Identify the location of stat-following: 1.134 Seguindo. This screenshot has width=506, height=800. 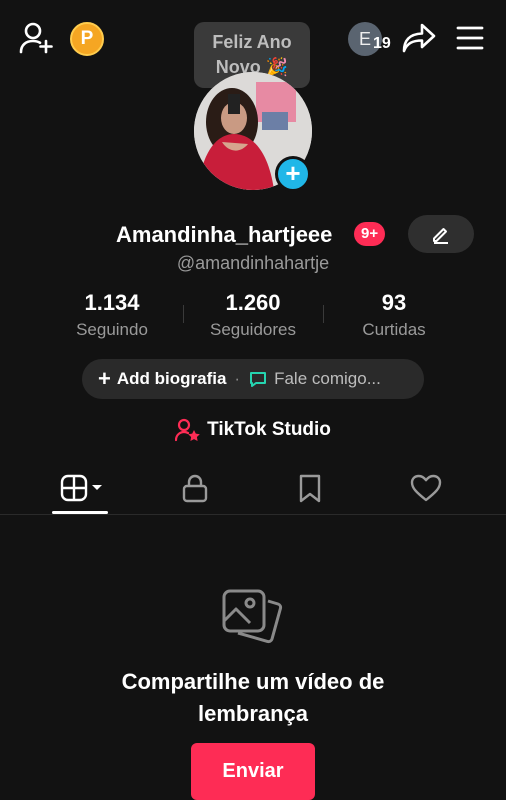
(112, 315).